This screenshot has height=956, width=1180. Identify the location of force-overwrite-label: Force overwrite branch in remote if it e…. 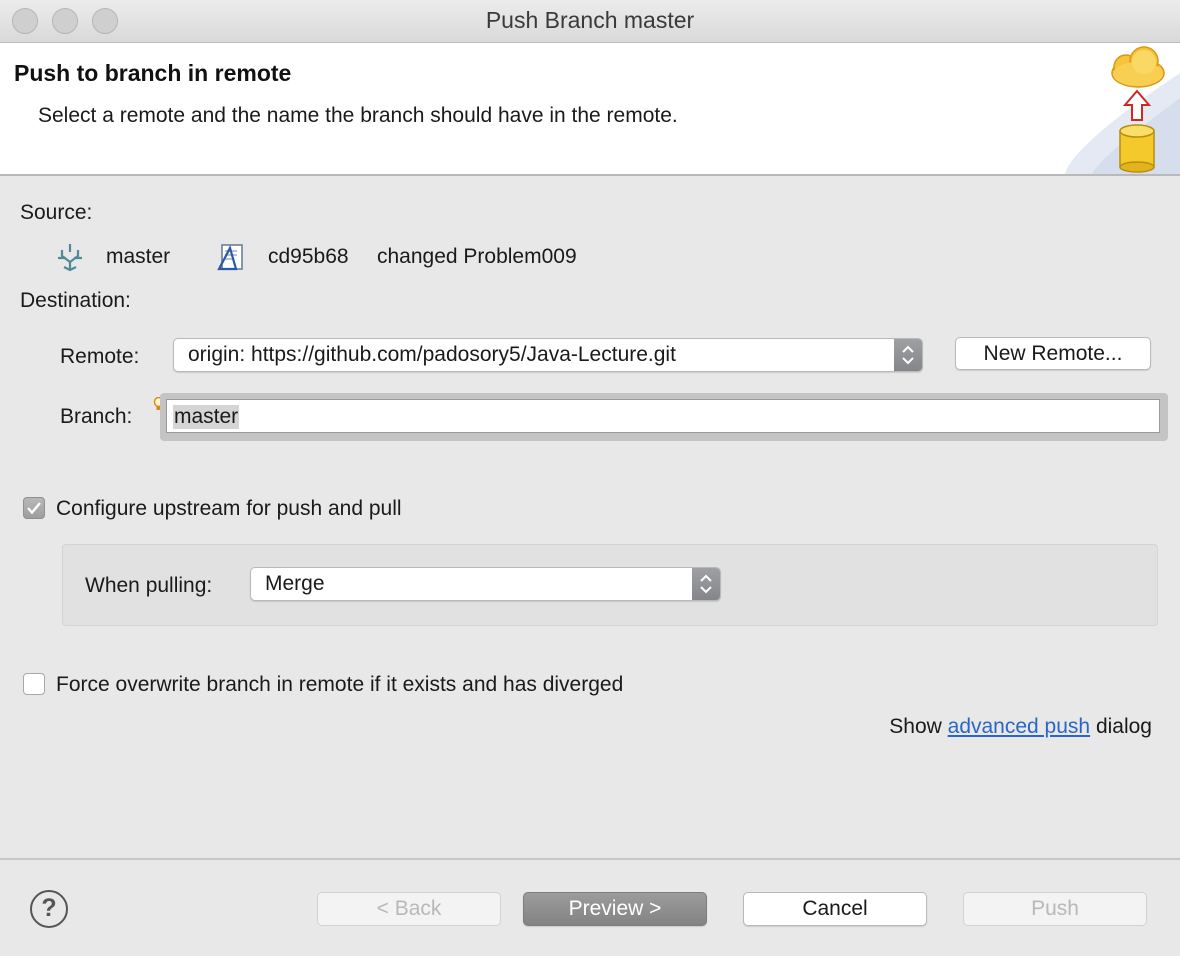
(339, 685).